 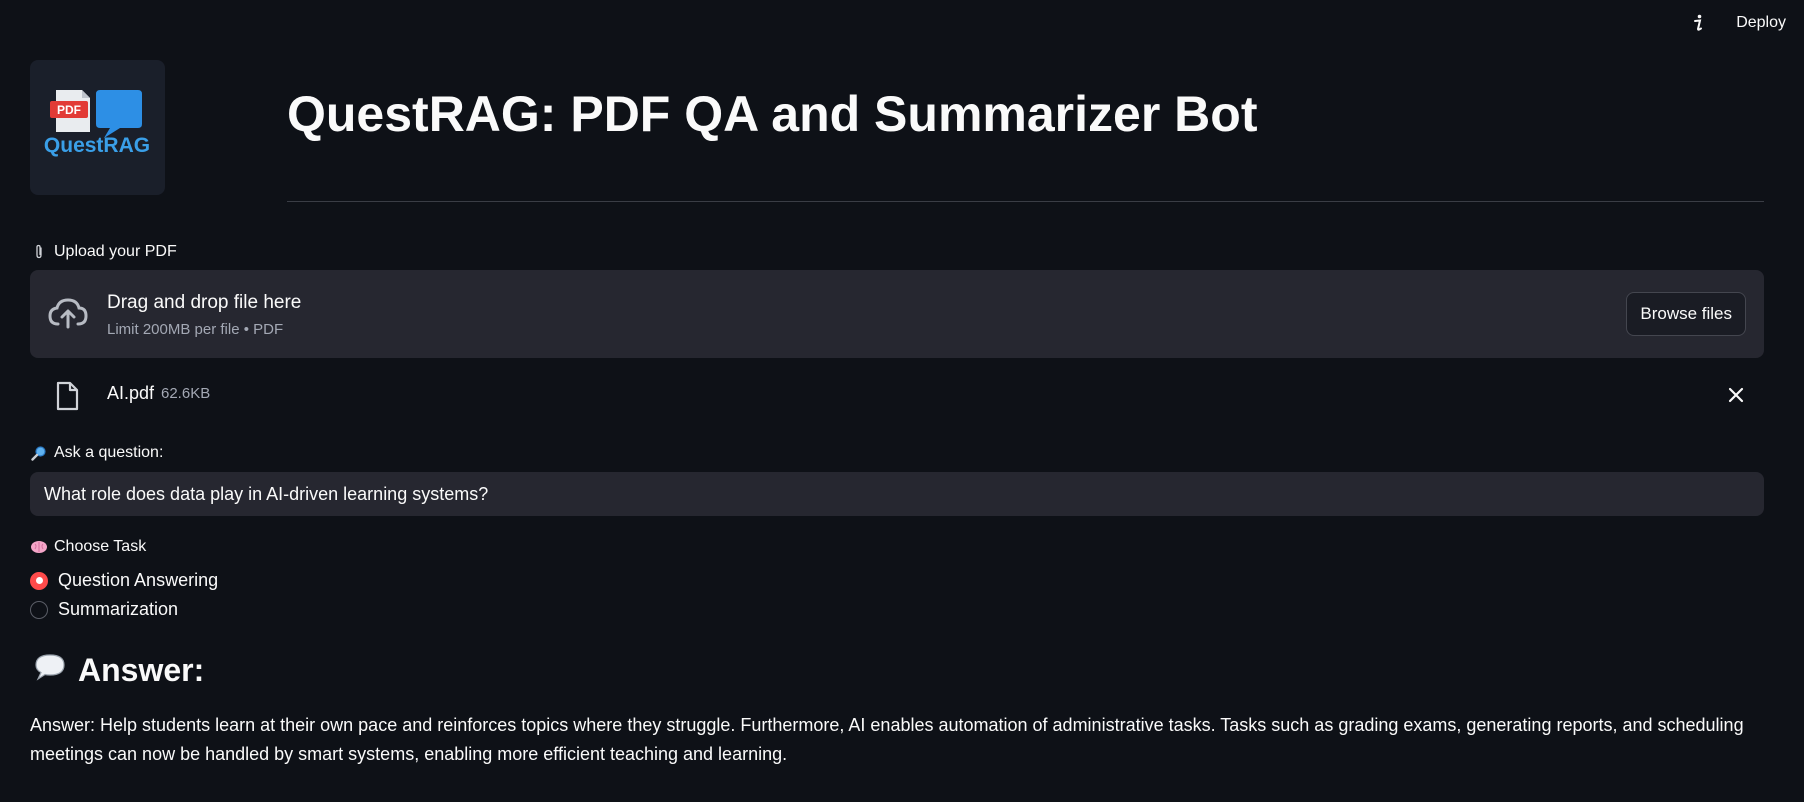 What do you see at coordinates (39, 609) in the screenshot?
I see `radio-unselected-indicator` at bounding box center [39, 609].